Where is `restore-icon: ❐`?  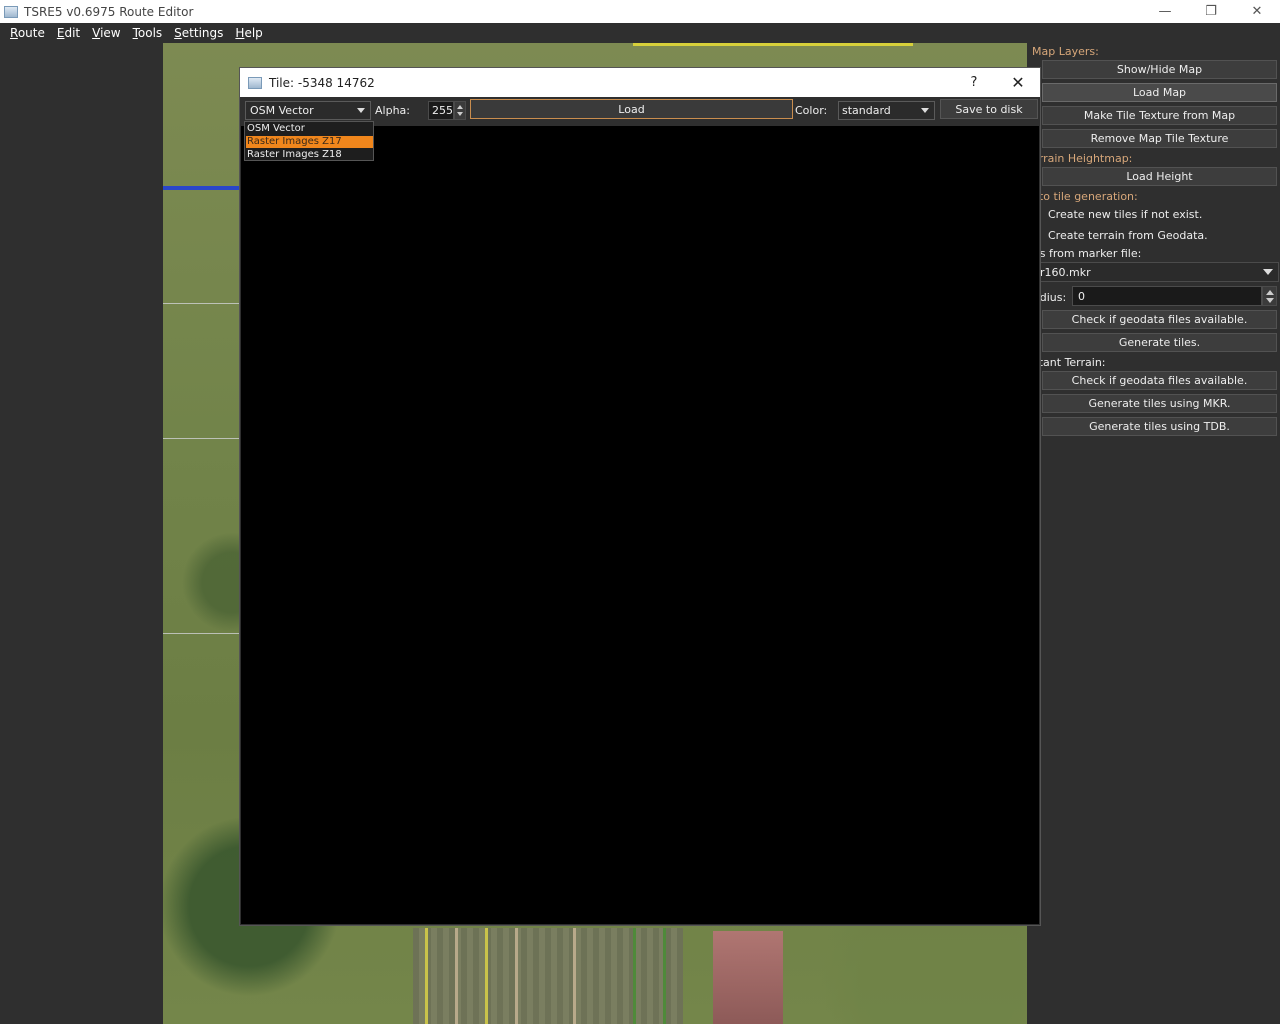 restore-icon: ❐ is located at coordinates (1211, 11).